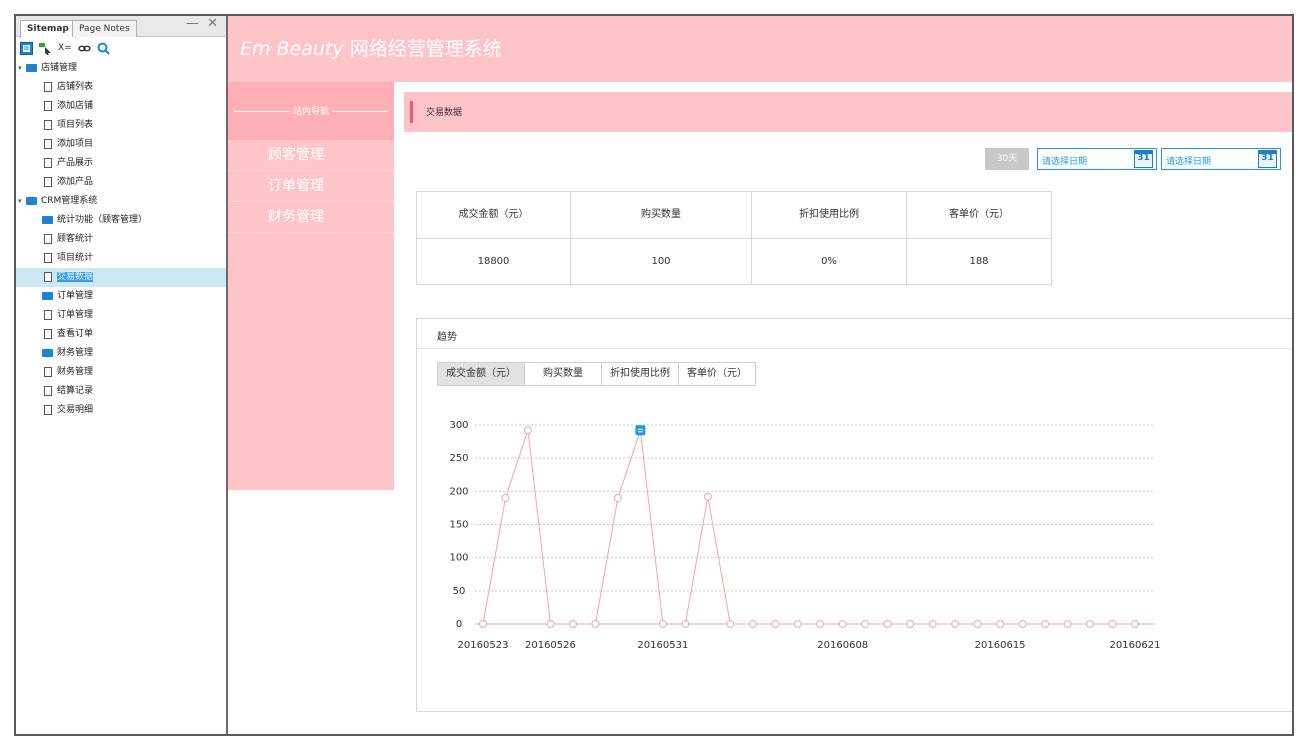 This screenshot has height=750, width=1308. I want to click on tab-page-notes: Page Notes, so click(104, 28).